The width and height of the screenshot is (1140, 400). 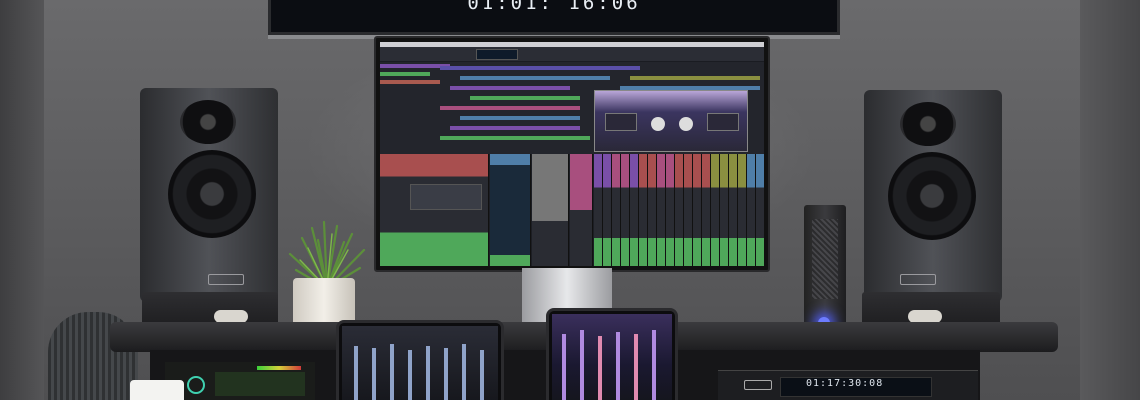 What do you see at coordinates (420, 363) in the screenshot?
I see `left-tablet-screen` at bounding box center [420, 363].